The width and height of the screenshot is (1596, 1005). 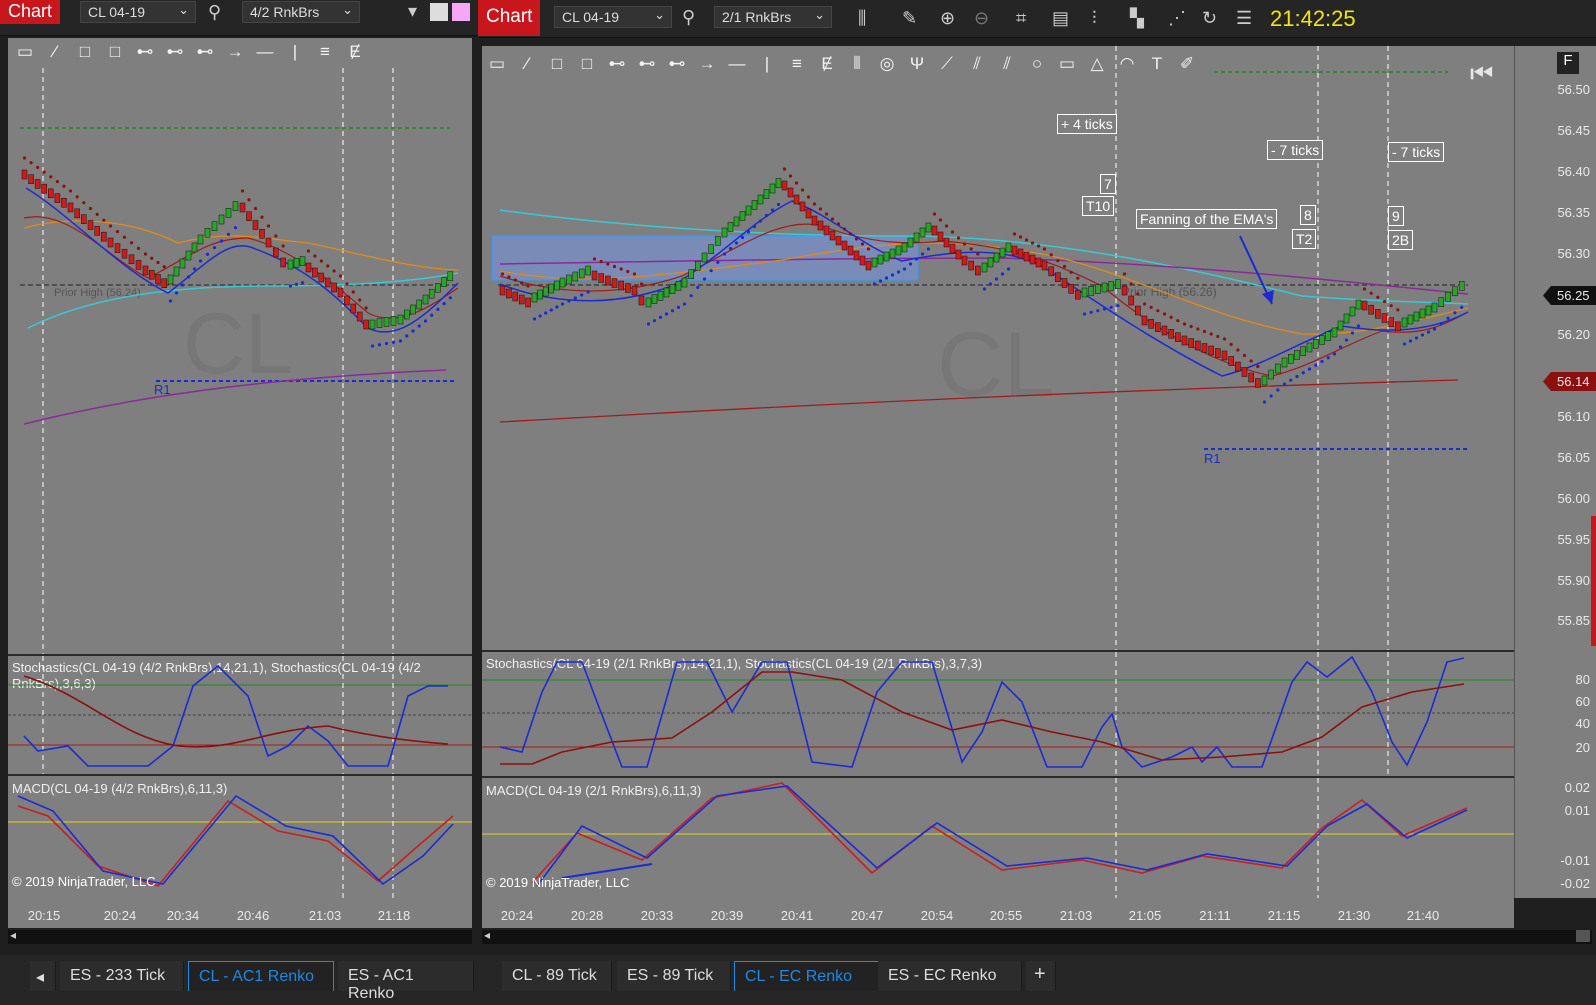 I want to click on x-tick: 20:41, so click(x=797, y=915).